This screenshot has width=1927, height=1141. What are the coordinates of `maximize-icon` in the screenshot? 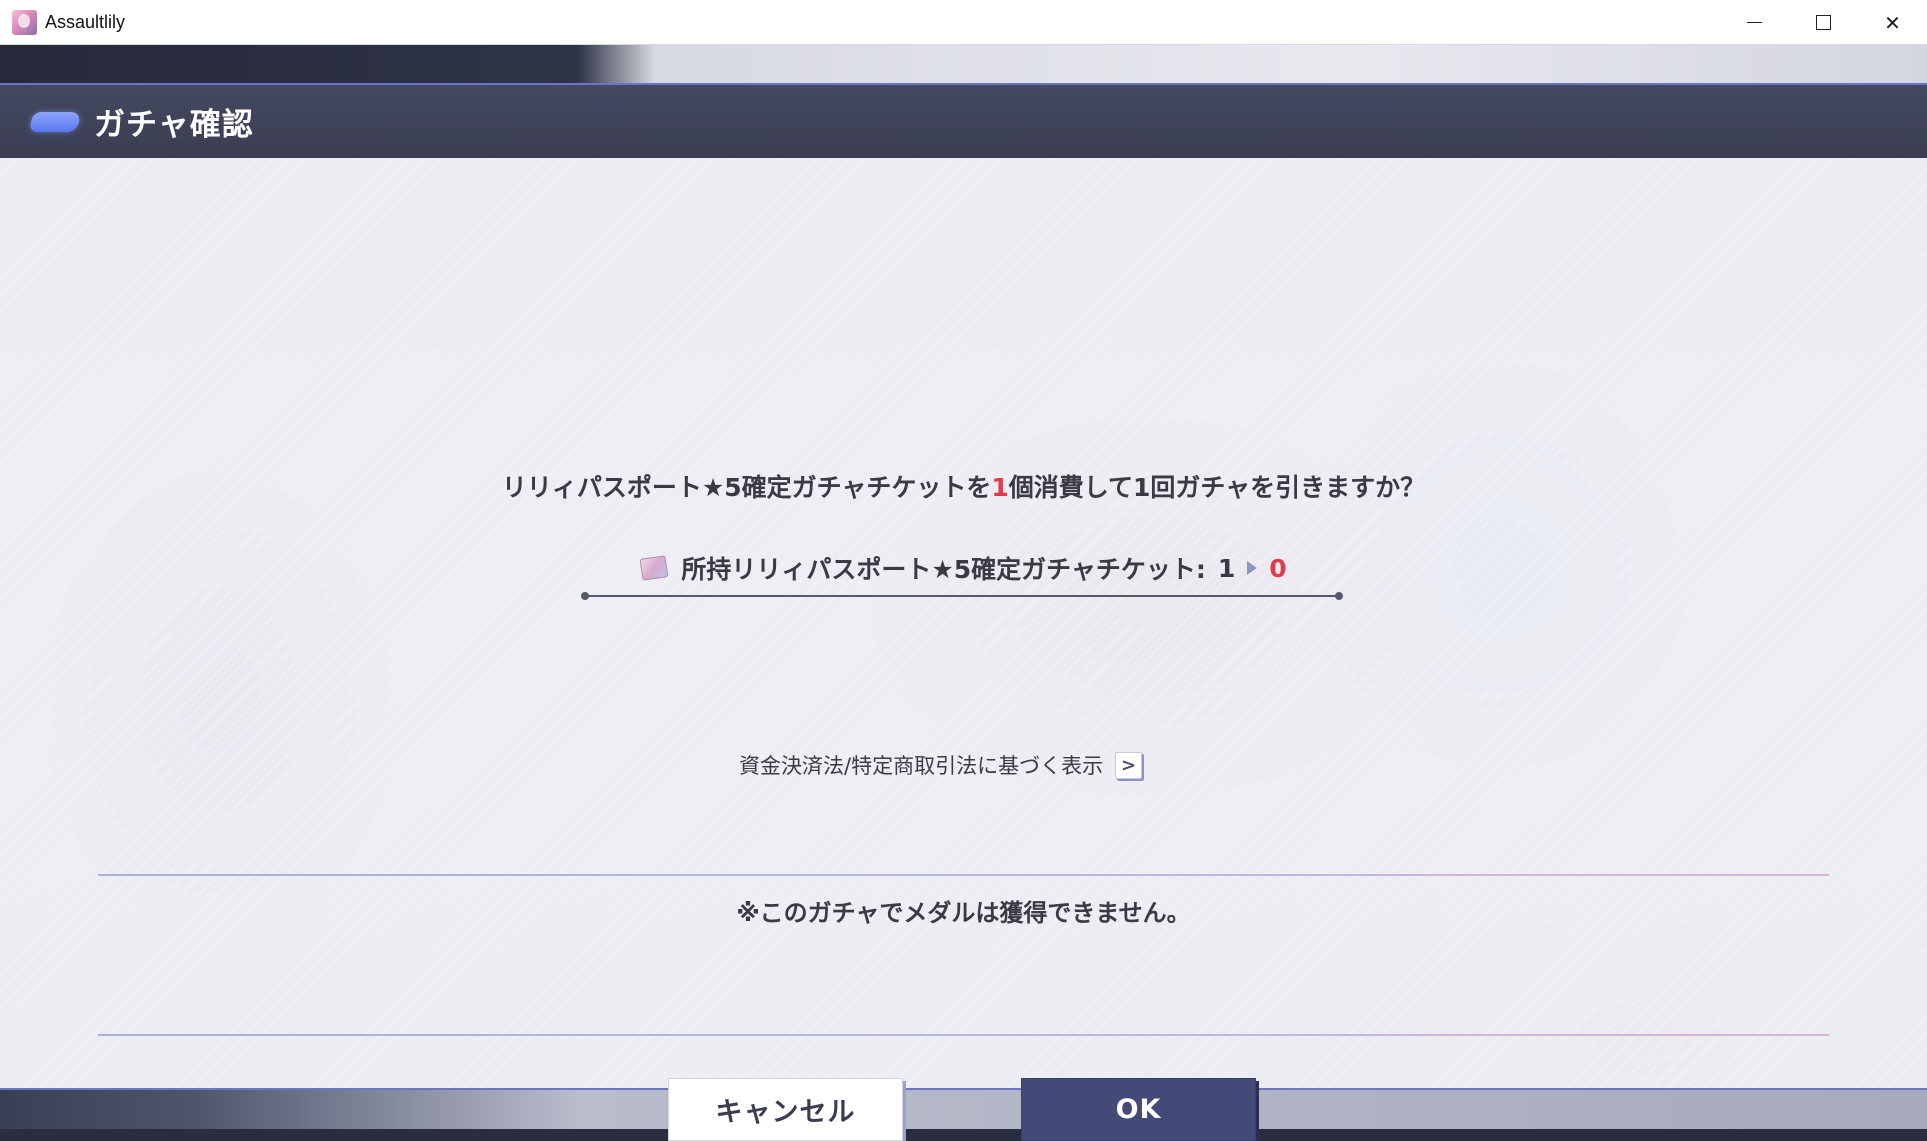 It's located at (1823, 22).